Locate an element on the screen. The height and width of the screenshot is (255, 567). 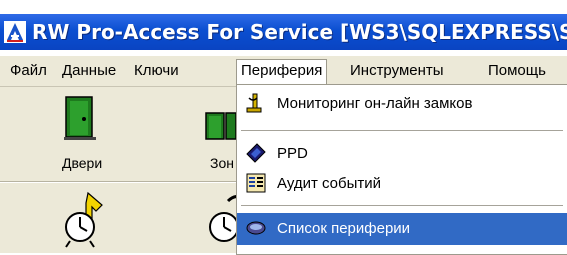
alarm-clock-icon is located at coordinates (221, 221).